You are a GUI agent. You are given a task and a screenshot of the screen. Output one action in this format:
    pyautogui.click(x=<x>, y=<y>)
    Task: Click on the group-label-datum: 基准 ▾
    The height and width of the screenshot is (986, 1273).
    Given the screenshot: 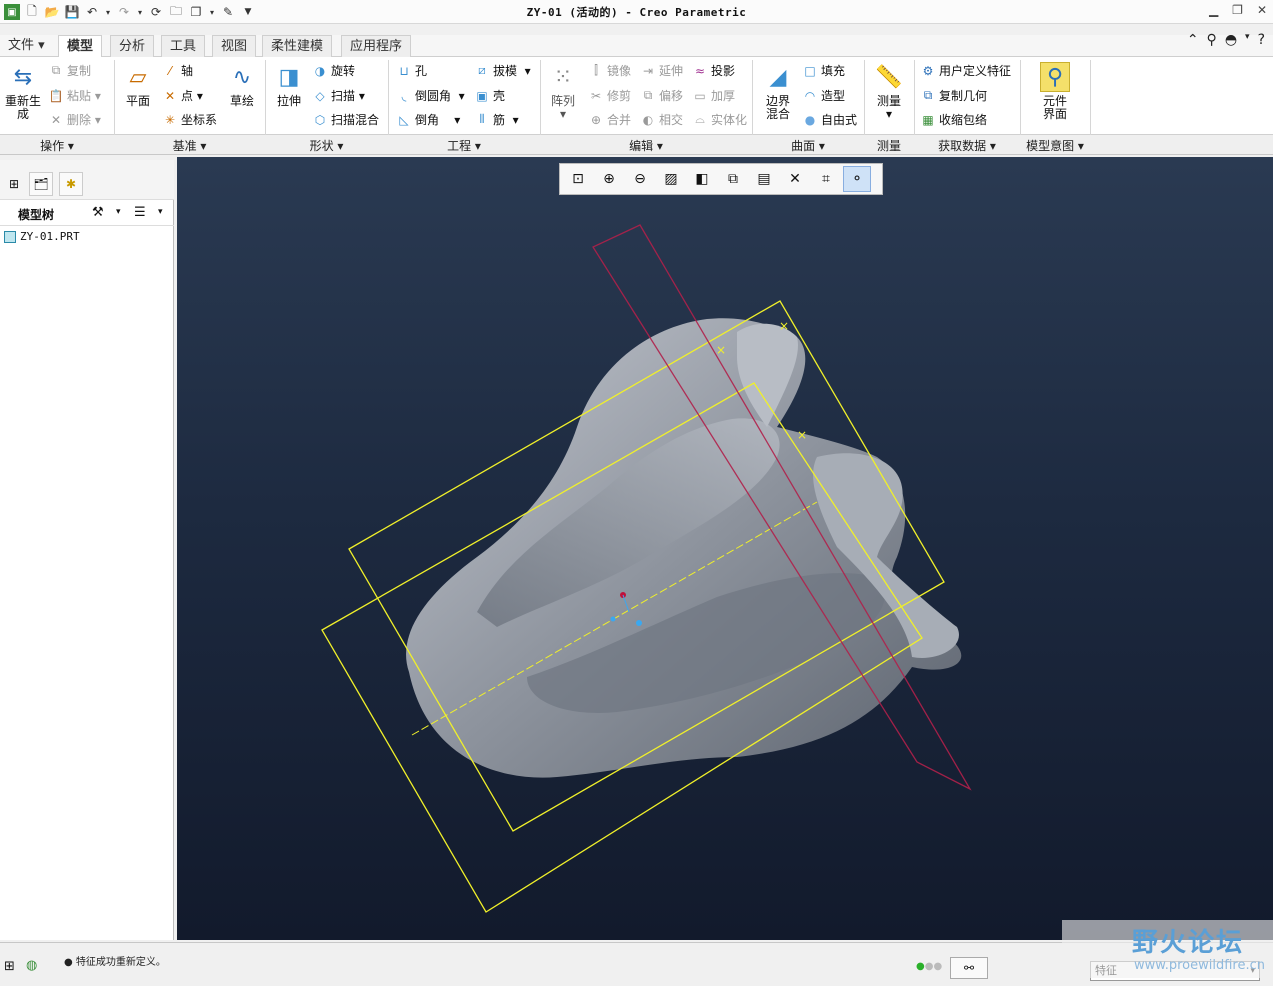 What is the action you would take?
    pyautogui.click(x=189, y=145)
    